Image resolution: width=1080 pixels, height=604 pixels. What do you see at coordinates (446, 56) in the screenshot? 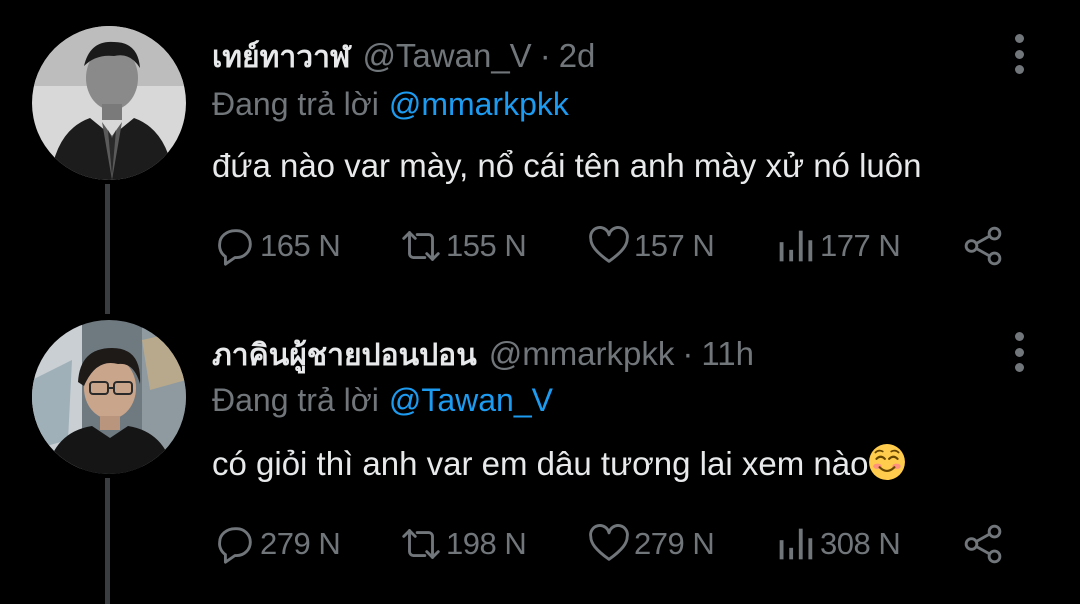
I see `user-handle: @Tawan_V` at bounding box center [446, 56].